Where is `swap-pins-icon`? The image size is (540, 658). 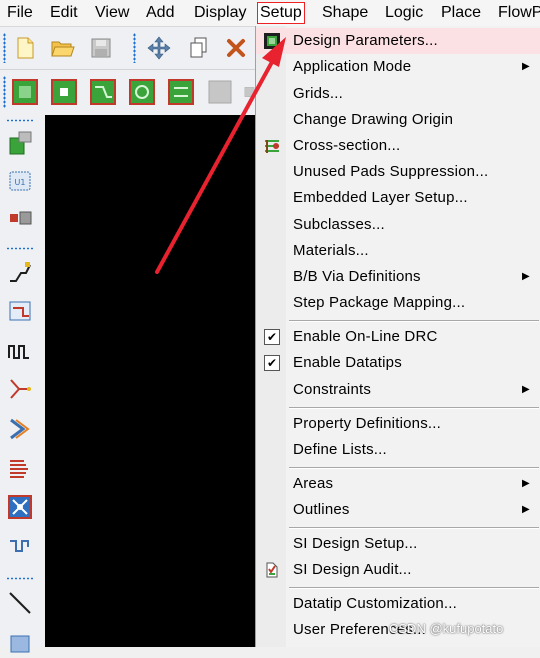
swap-pins-icon is located at coordinates (181, 92).